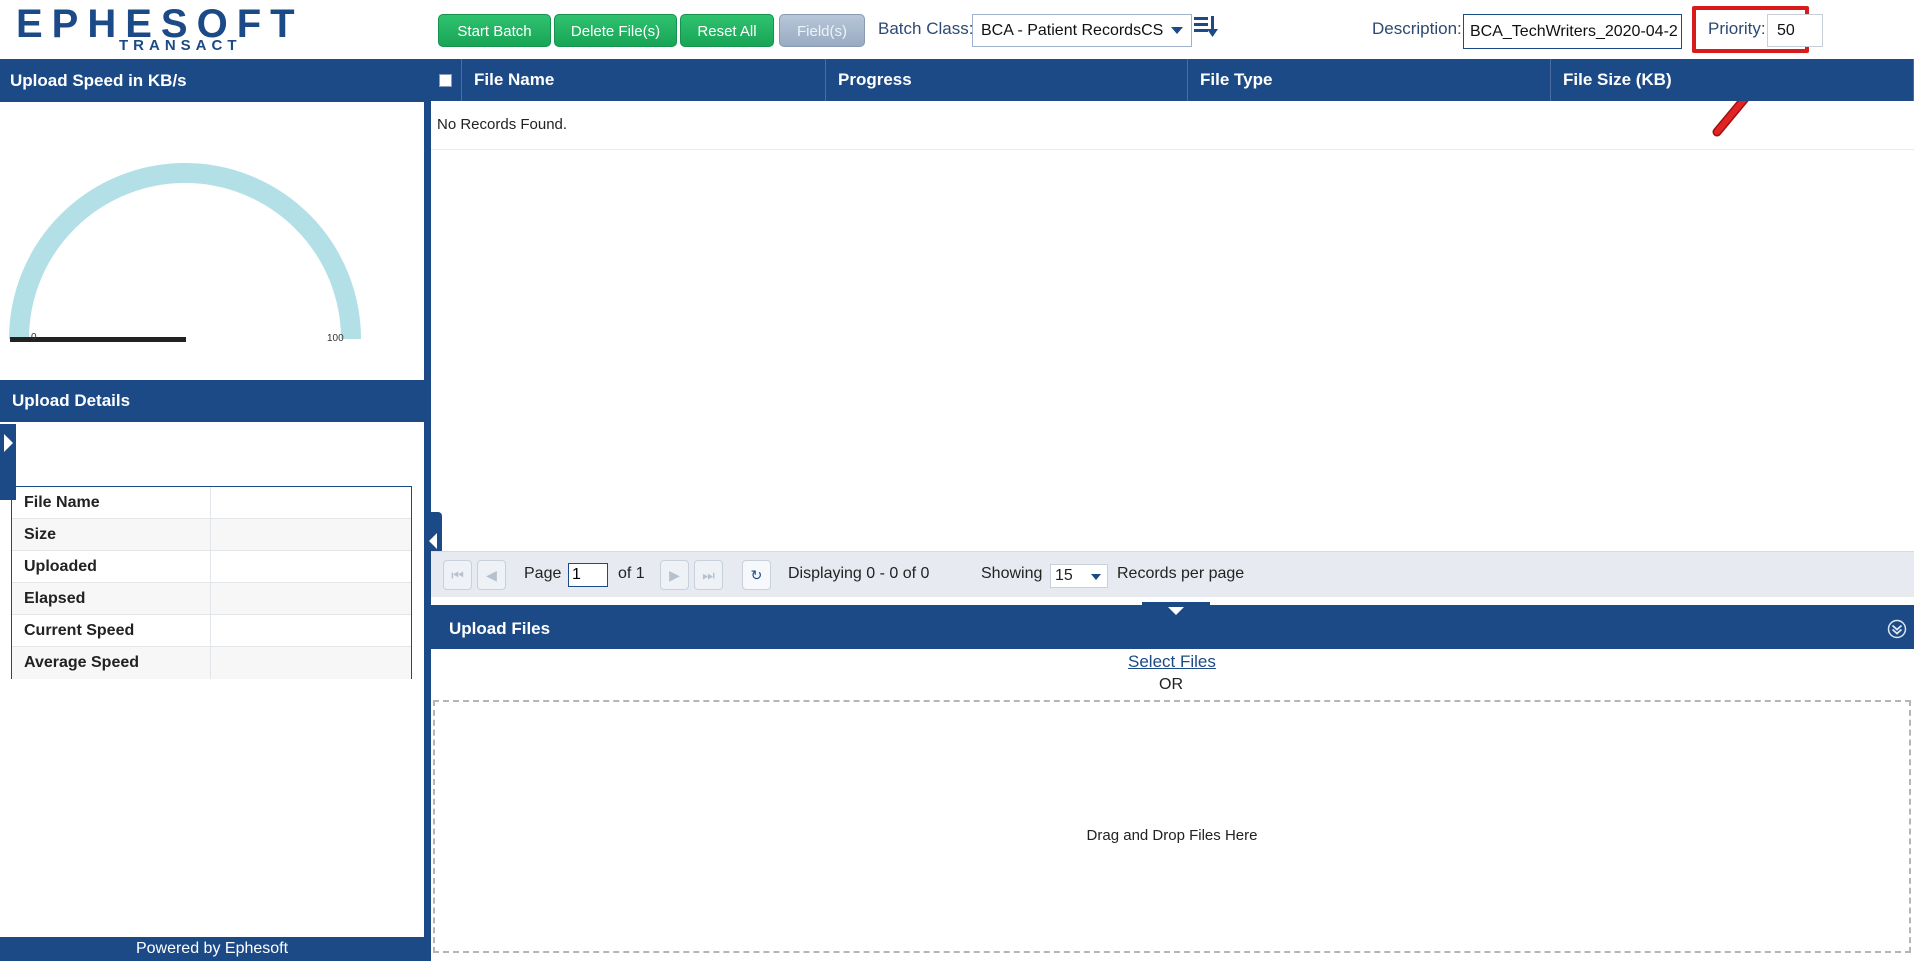  What do you see at coordinates (1207, 27) in the screenshot?
I see `sort-download-icon` at bounding box center [1207, 27].